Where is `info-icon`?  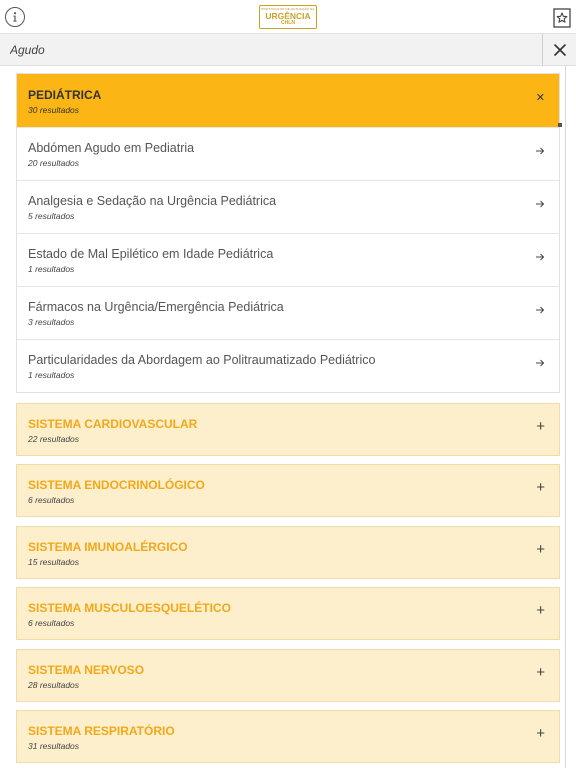 info-icon is located at coordinates (15, 17).